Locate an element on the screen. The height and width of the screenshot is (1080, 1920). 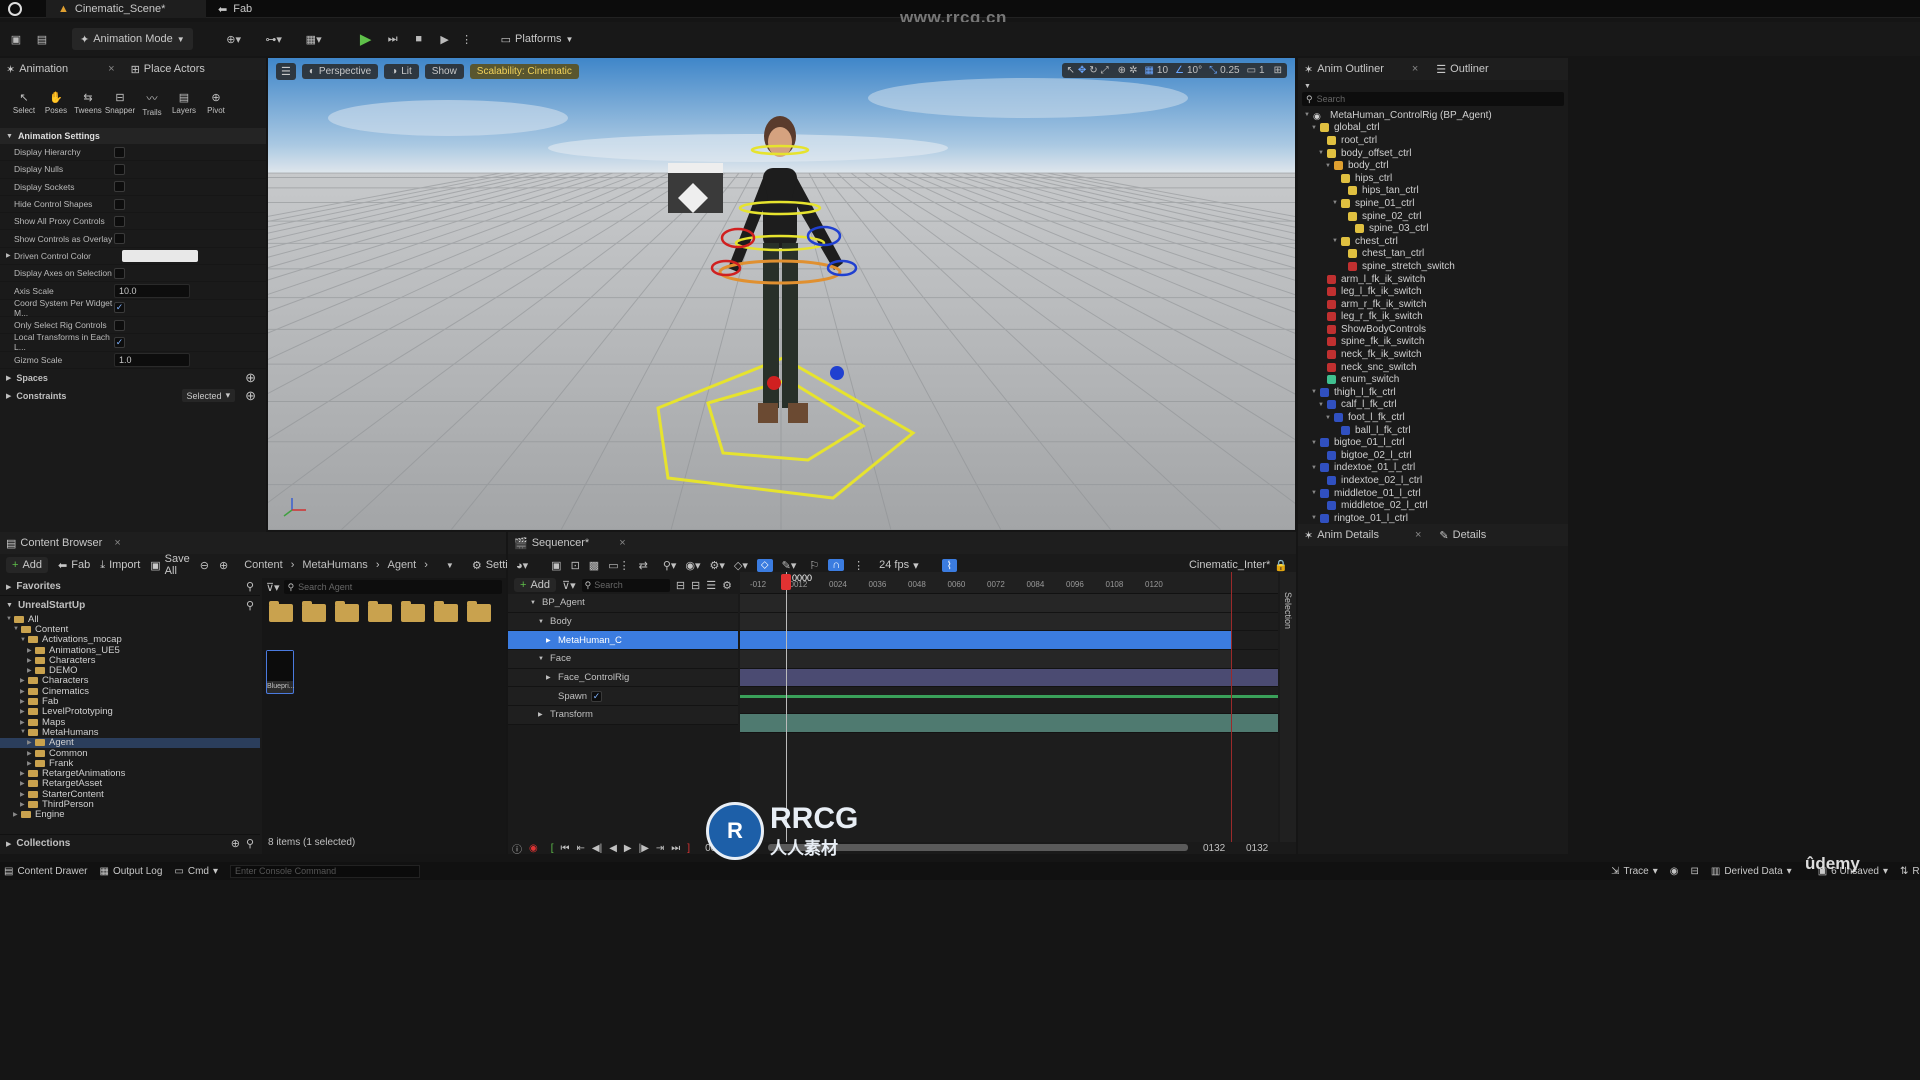
sequencer-track: ▼ Face is located at coordinates (623, 659).